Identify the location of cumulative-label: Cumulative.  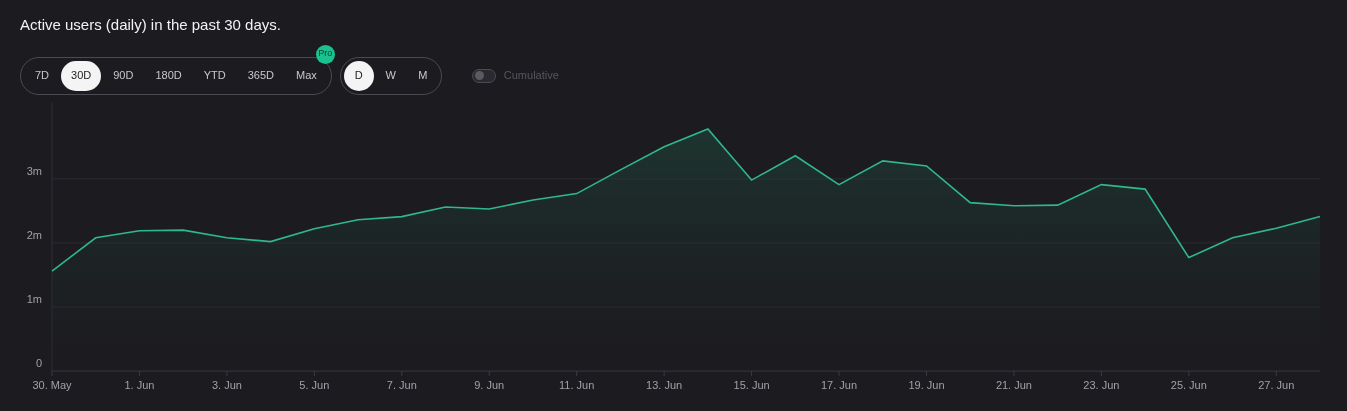
(531, 76).